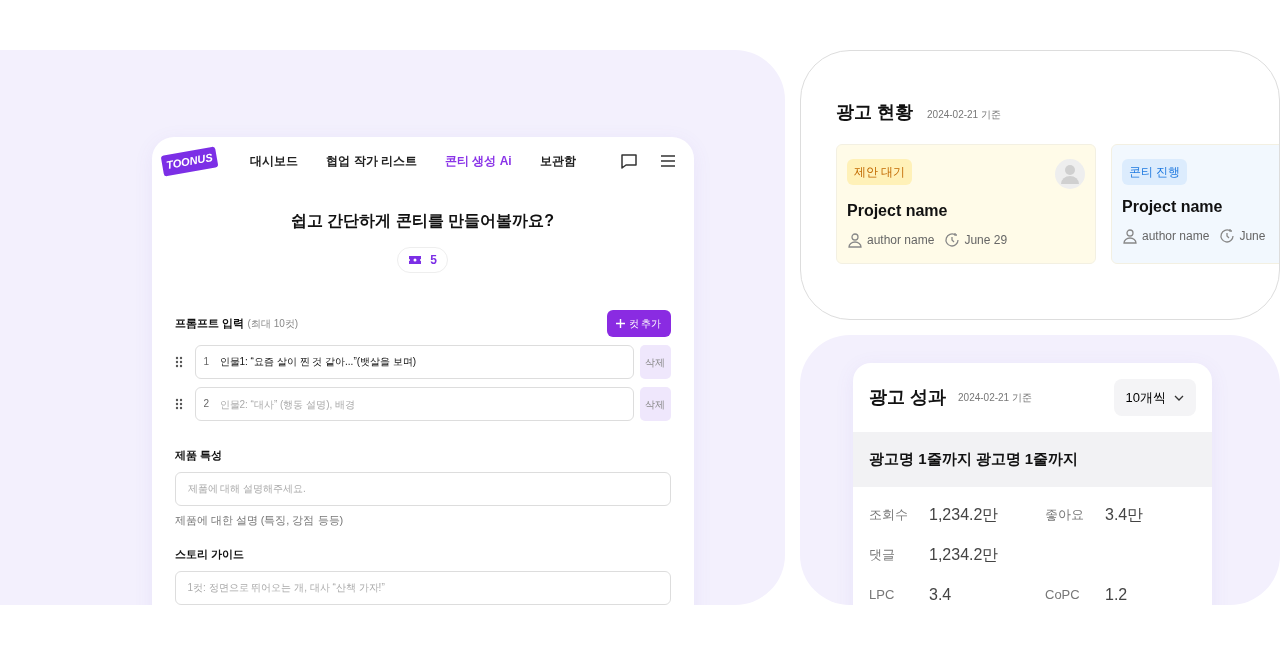  Describe the element at coordinates (638, 323) in the screenshot. I see `add-cut-button: 컷 추가` at that location.